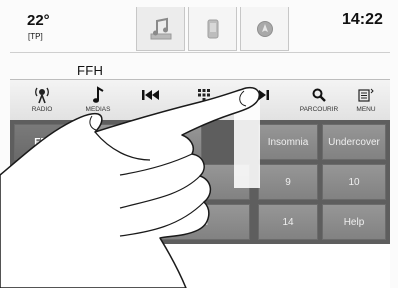 This screenshot has width=398, height=288. Describe the element at coordinates (196, 222) in the screenshot. I see `preset-button: avlon` at that location.